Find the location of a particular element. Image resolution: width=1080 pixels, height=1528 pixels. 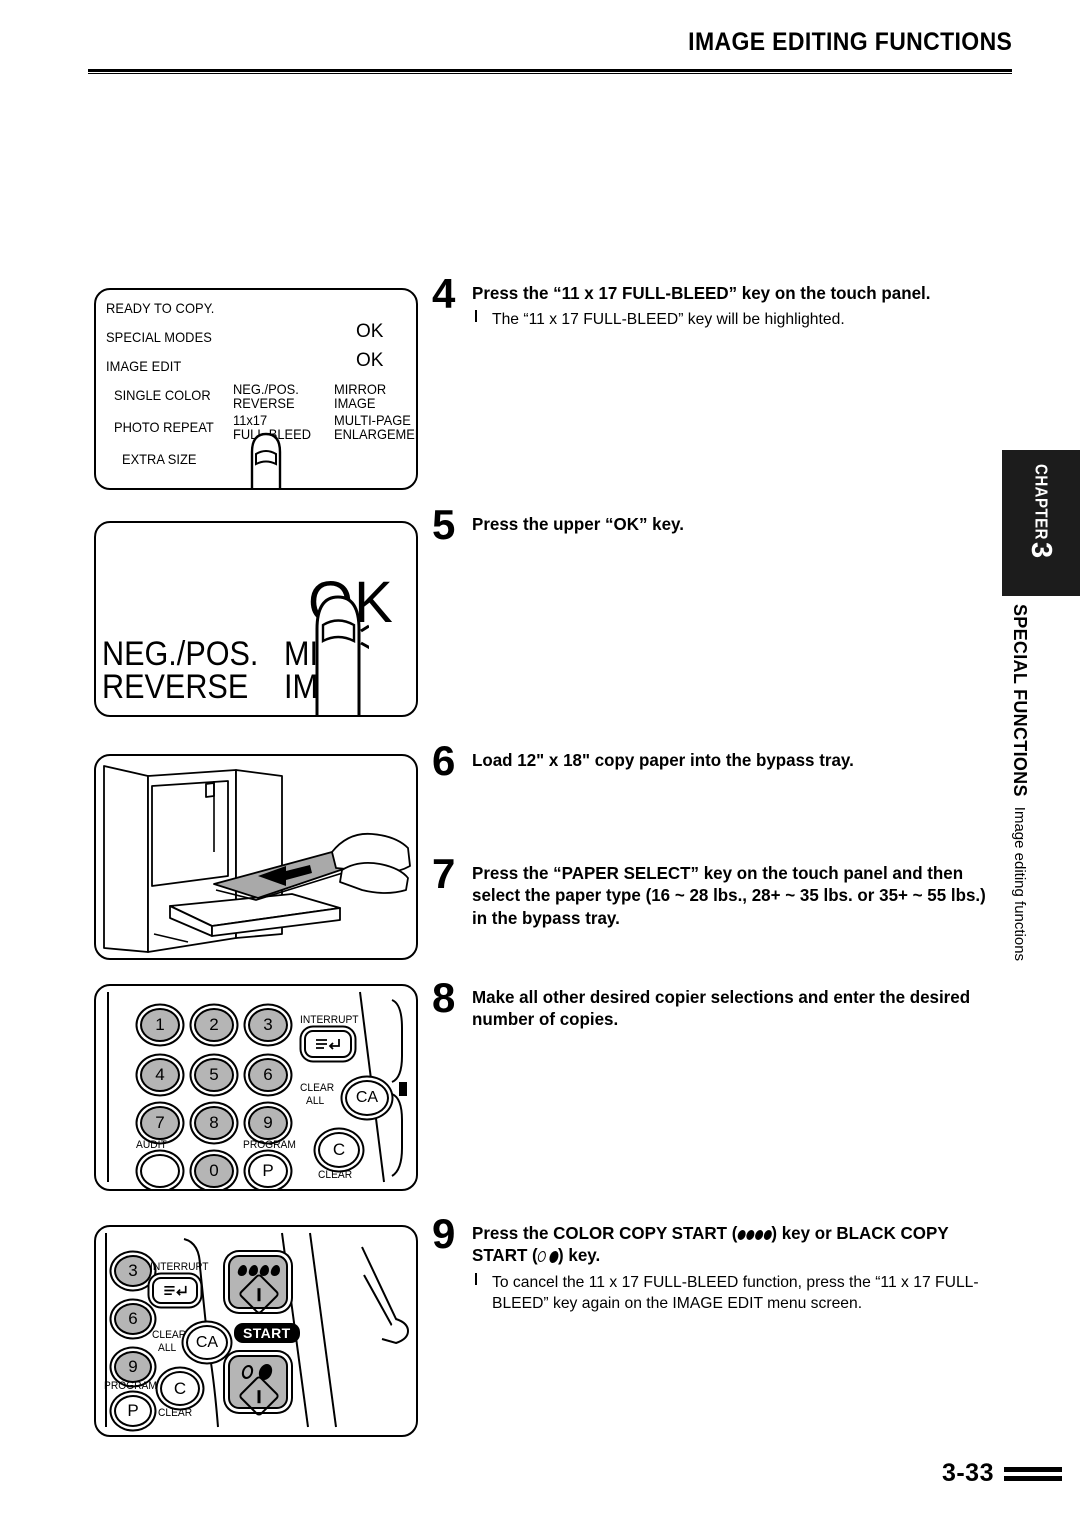

touch-panel-key-negpos-reverse: NEG./POS. REVERSE is located at coordinates (266, 396).